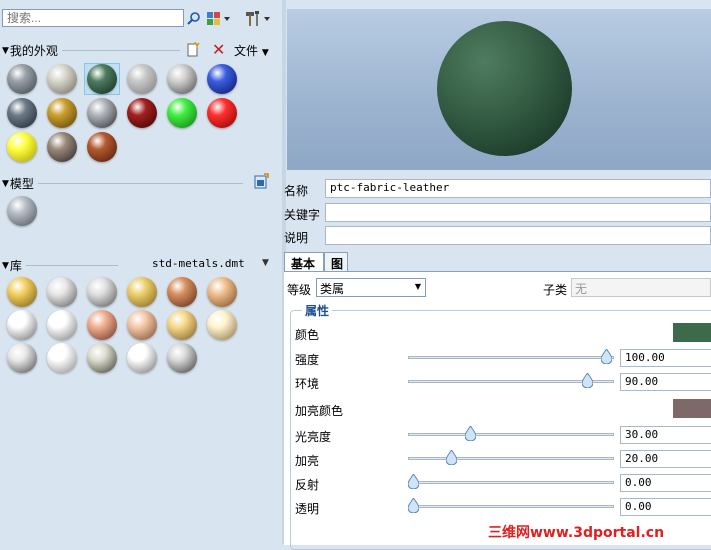 The width and height of the screenshot is (711, 550). I want to click on file-menu-label: 文件, so click(246, 51).